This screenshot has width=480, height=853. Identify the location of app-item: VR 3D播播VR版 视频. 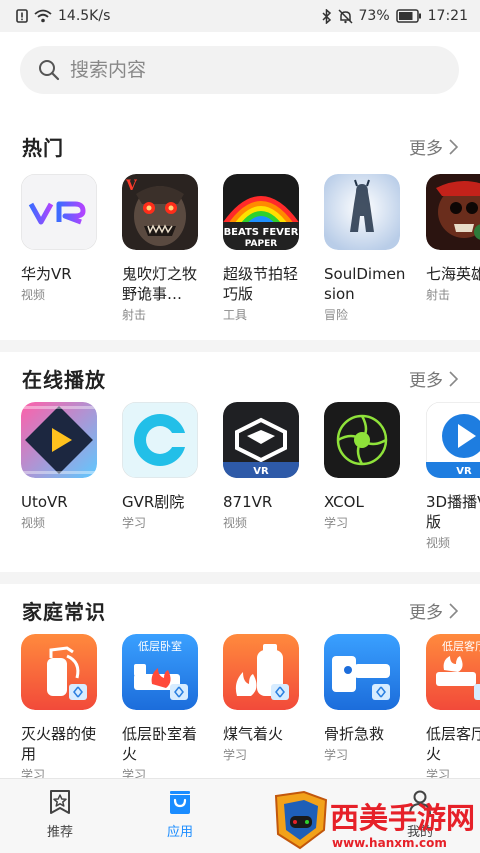
(453, 476).